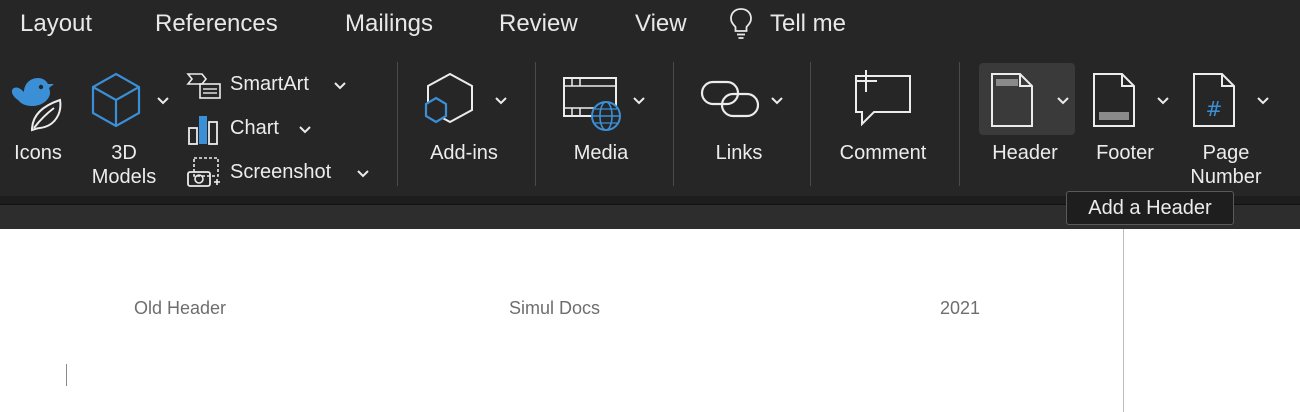 The height and width of the screenshot is (412, 1300). Describe the element at coordinates (1214, 109) in the screenshot. I see `page-number-glyph: #` at that location.